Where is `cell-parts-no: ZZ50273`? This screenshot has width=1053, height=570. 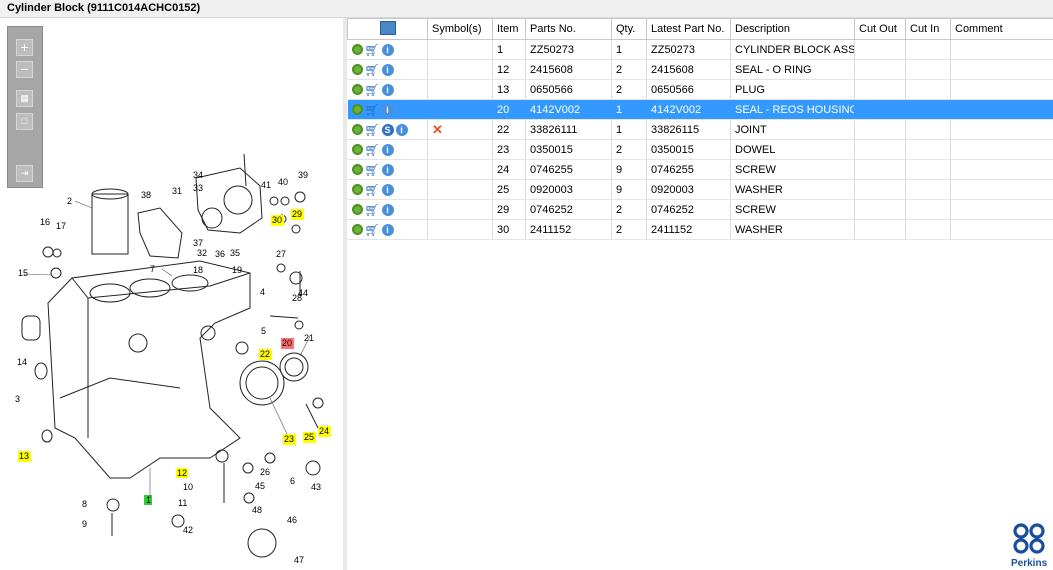 cell-parts-no: ZZ50273 is located at coordinates (568, 49).